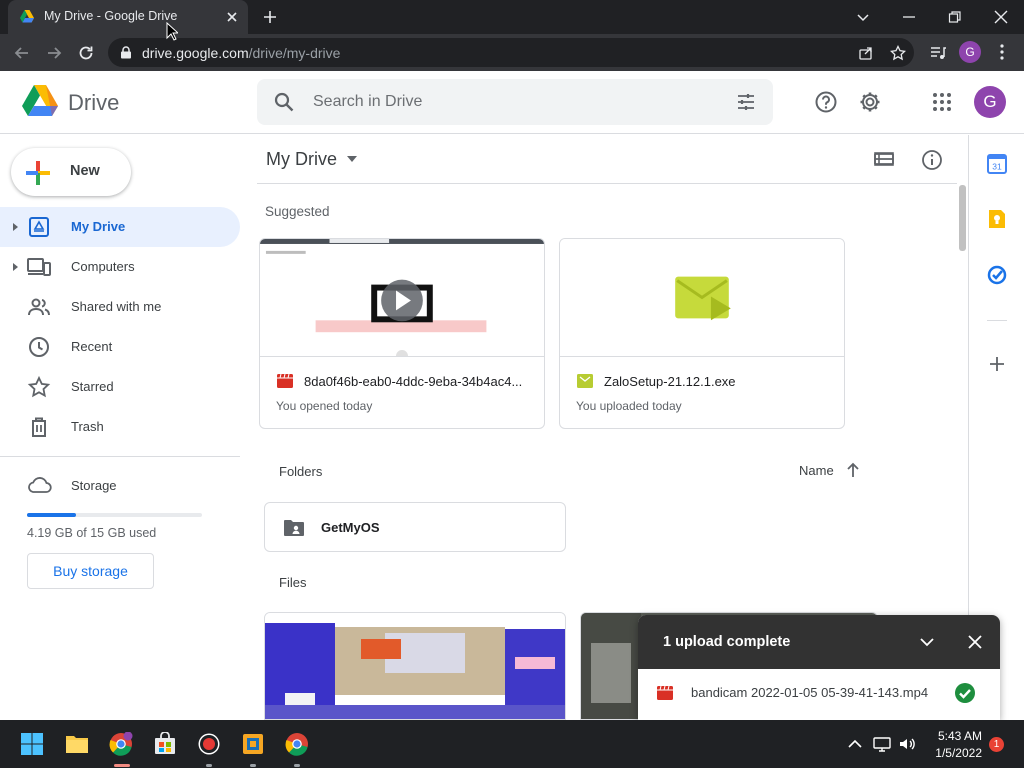 Image resolution: width=1024 pixels, height=768 pixels. I want to click on windows-start-icon, so click(32, 744).